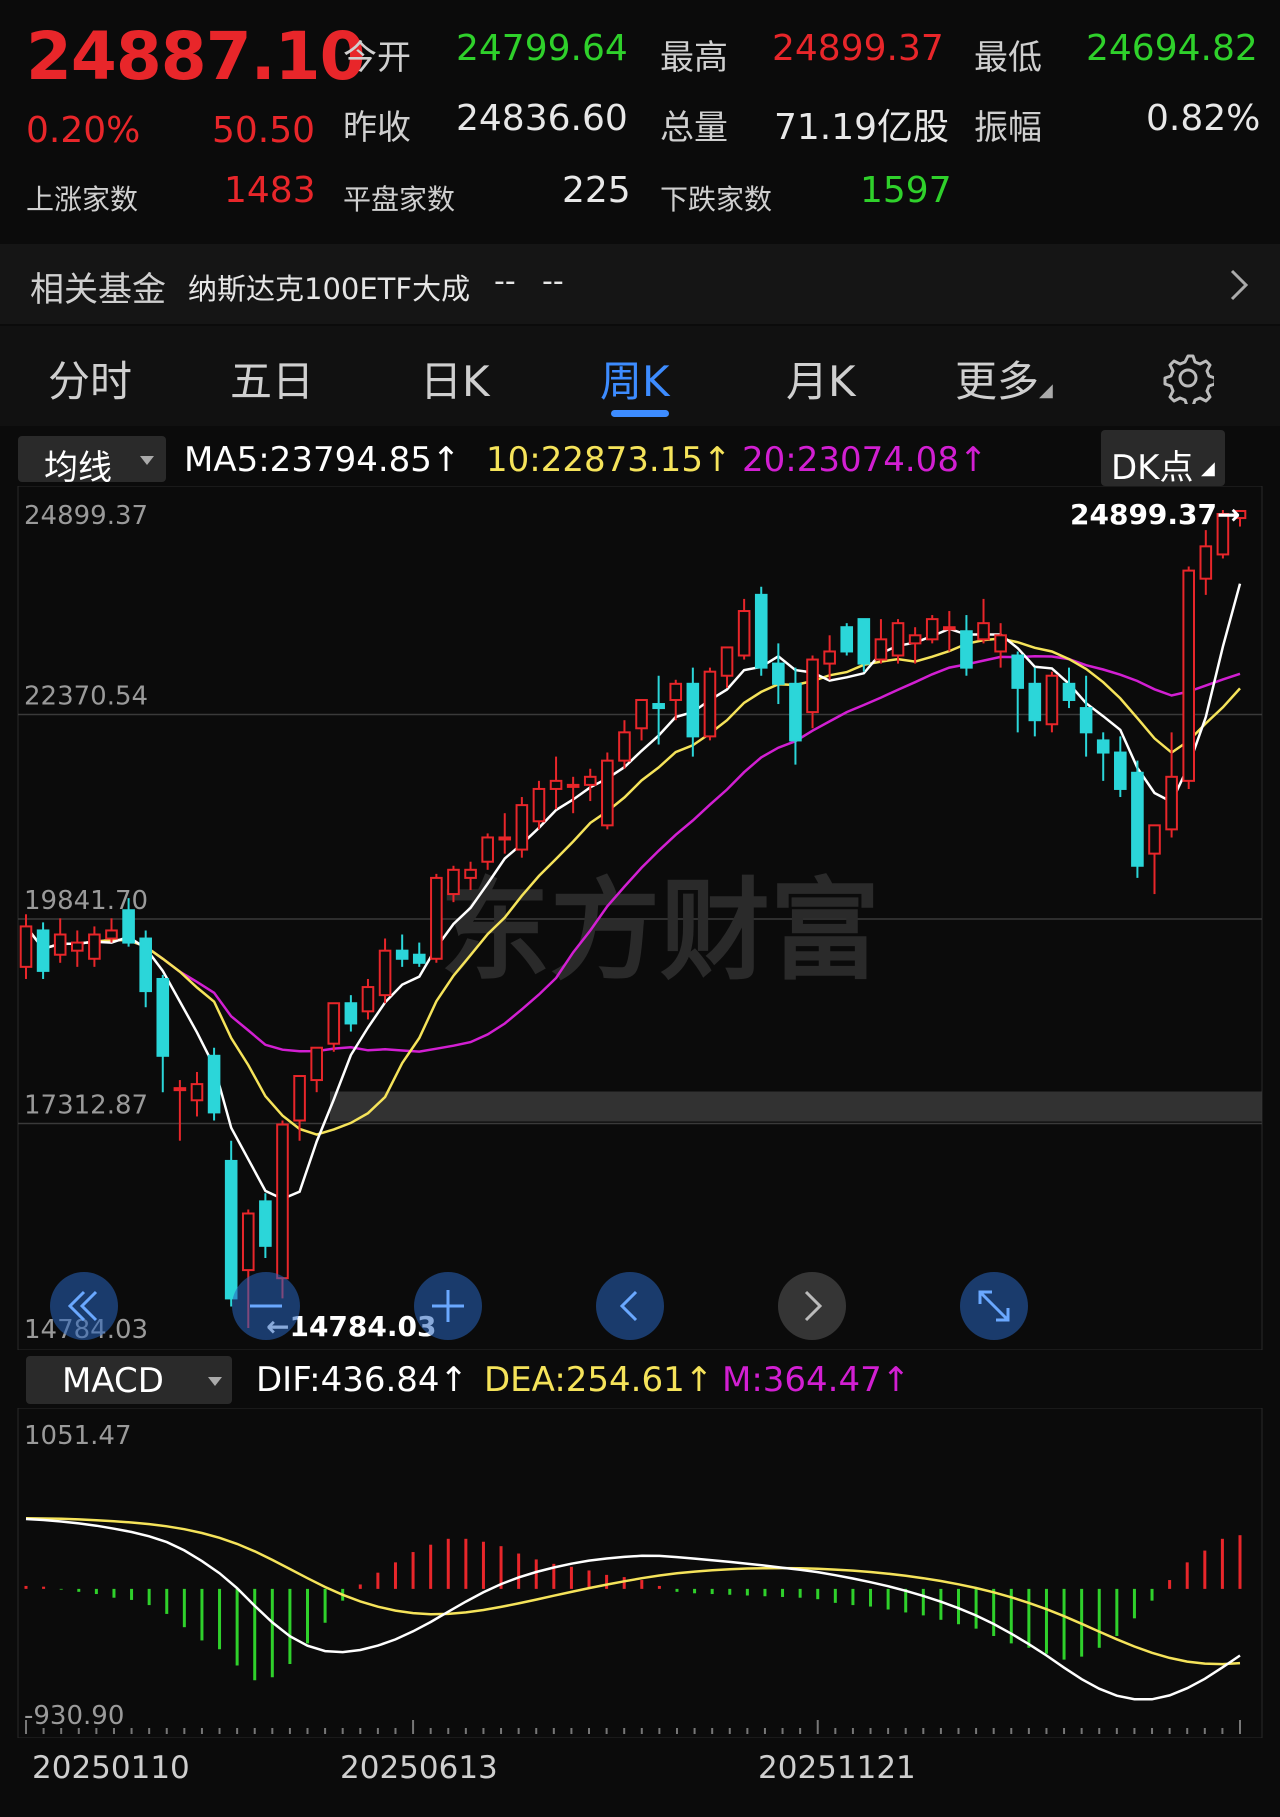 This screenshot has width=1280, height=1817. What do you see at coordinates (322, 460) in the screenshot?
I see `ma5-value: MA5:23794.85↑` at bounding box center [322, 460].